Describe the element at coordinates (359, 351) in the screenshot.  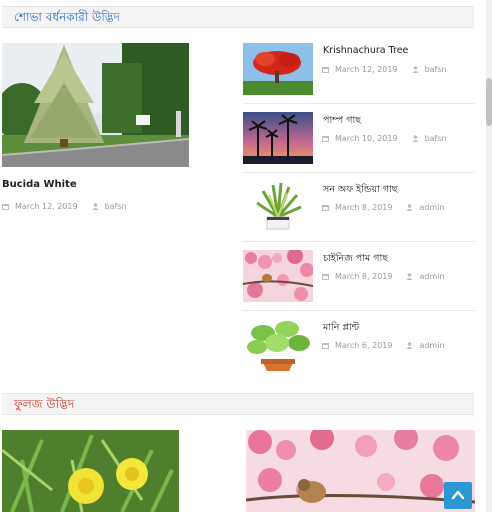
I see `list-item: মানি প্লান্ট March 6, 2019 admin` at that location.